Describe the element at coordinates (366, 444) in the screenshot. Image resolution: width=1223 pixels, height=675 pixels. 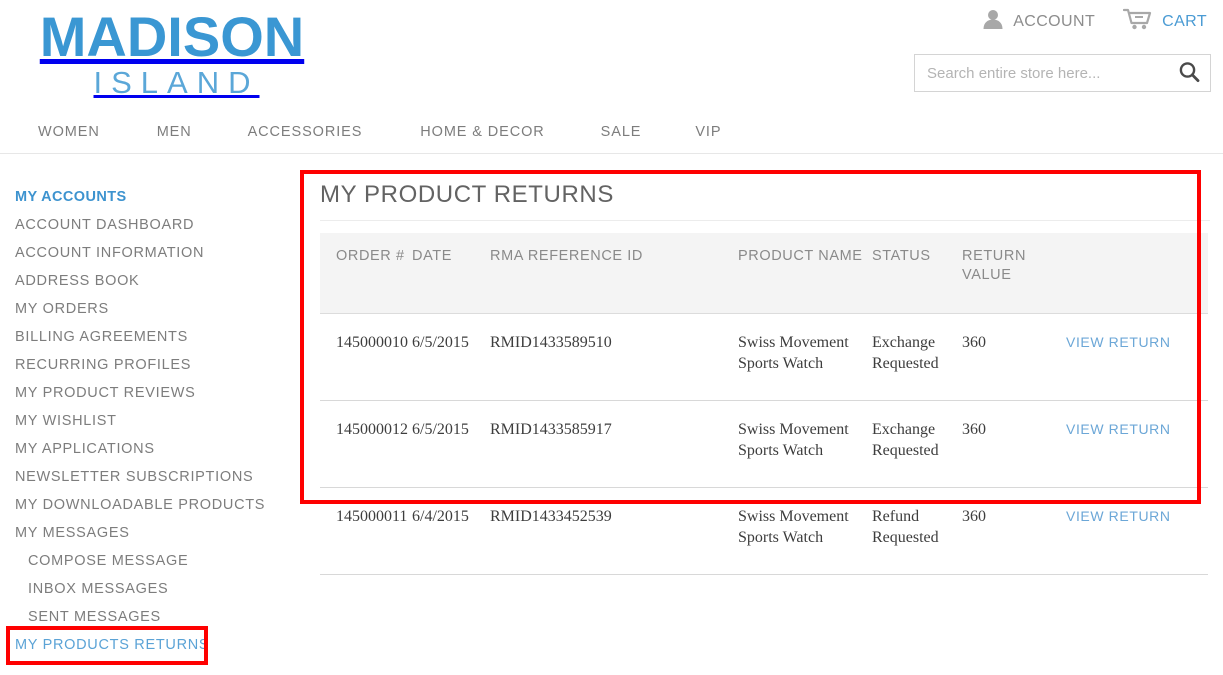
I see `cell-order: 145000012` at that location.